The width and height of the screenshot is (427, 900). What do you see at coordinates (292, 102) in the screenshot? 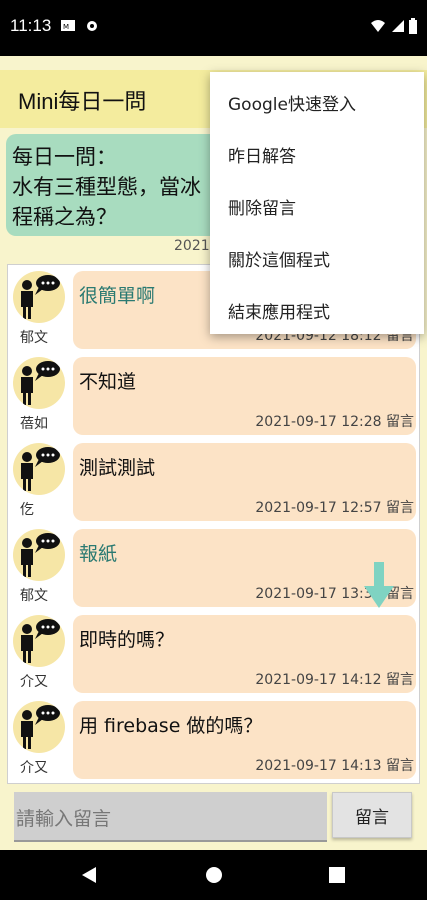
I see `menu-item-google-login: Google快速登入` at bounding box center [292, 102].